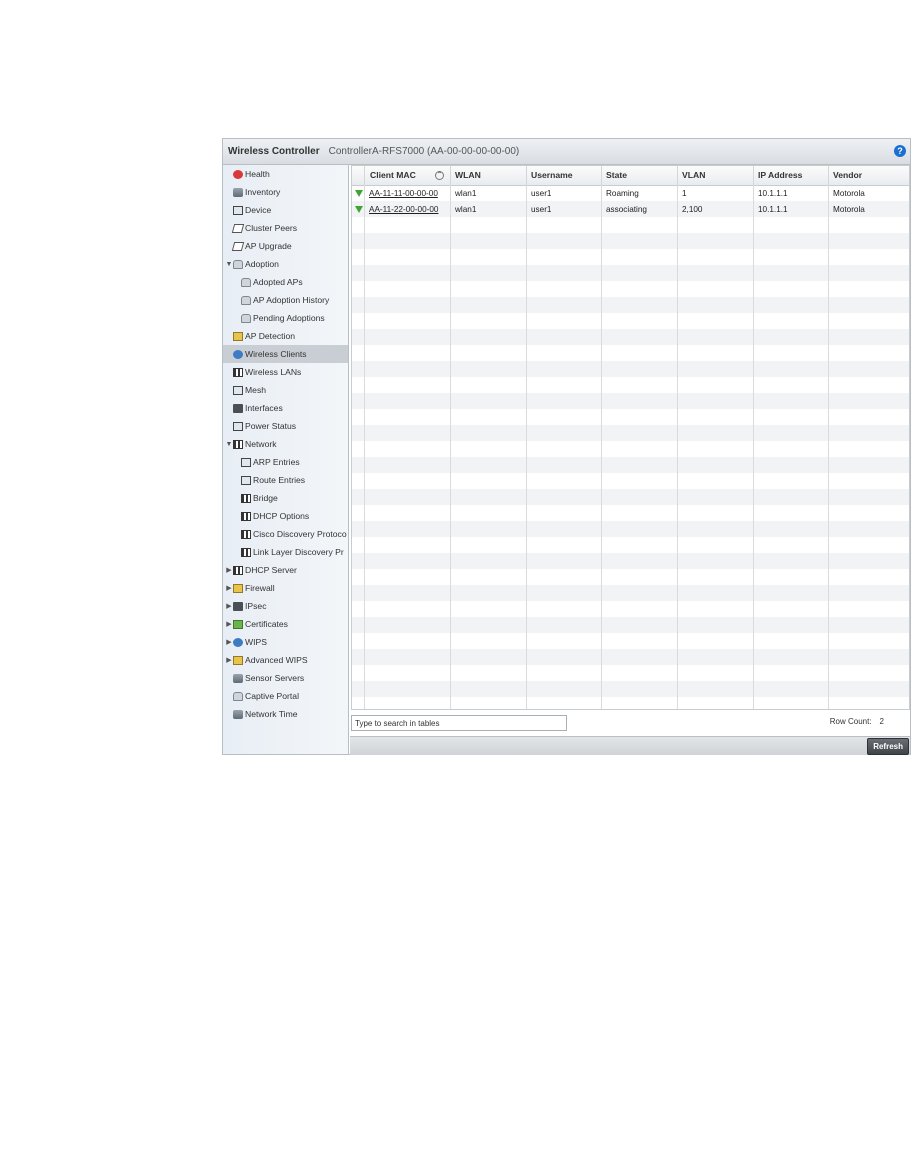  I want to click on sidebar-item-firewall: ▶ Firewall, so click(285, 588).